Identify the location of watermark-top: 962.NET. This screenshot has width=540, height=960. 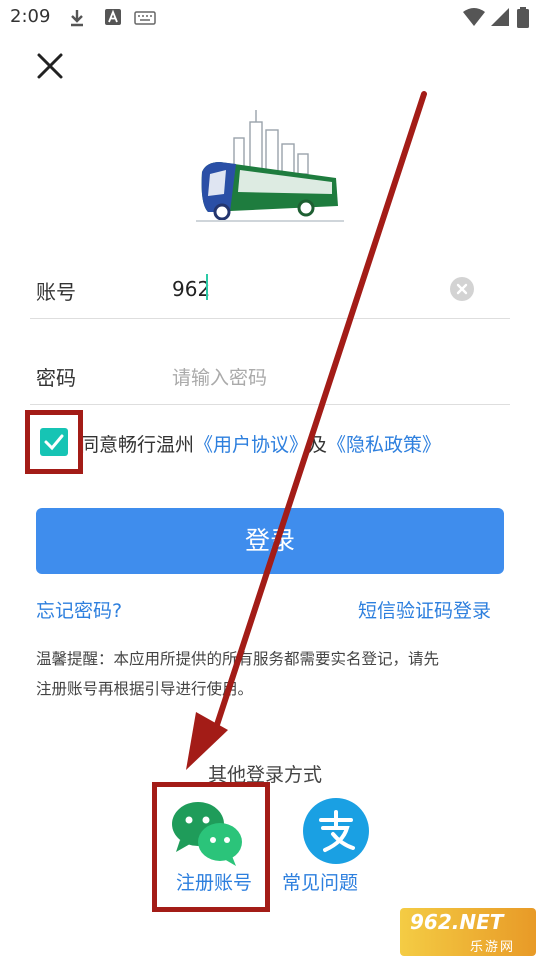
(457, 922).